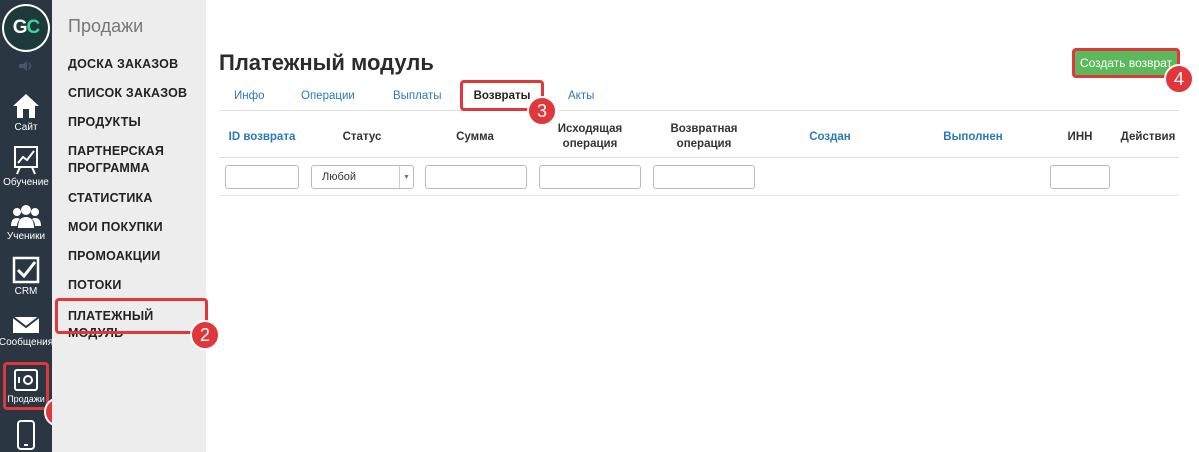 This screenshot has height=452, width=1199. I want to click on rail-item-crm: CRM, so click(26, 276).